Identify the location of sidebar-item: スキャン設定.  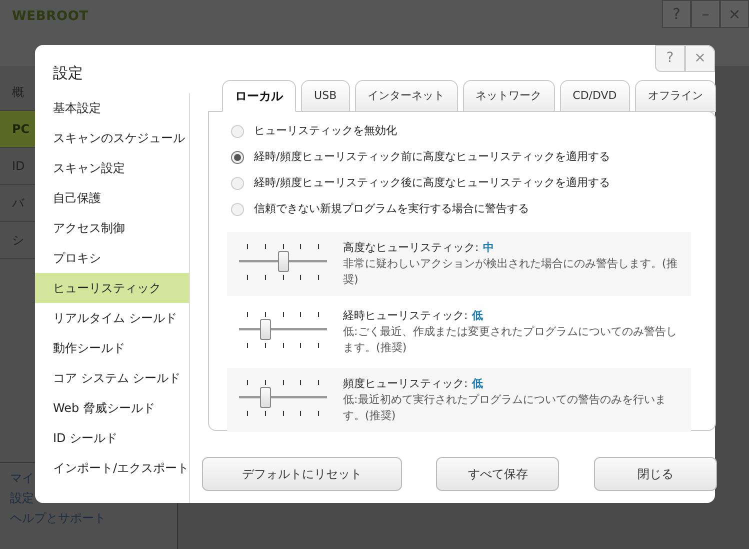
(112, 168).